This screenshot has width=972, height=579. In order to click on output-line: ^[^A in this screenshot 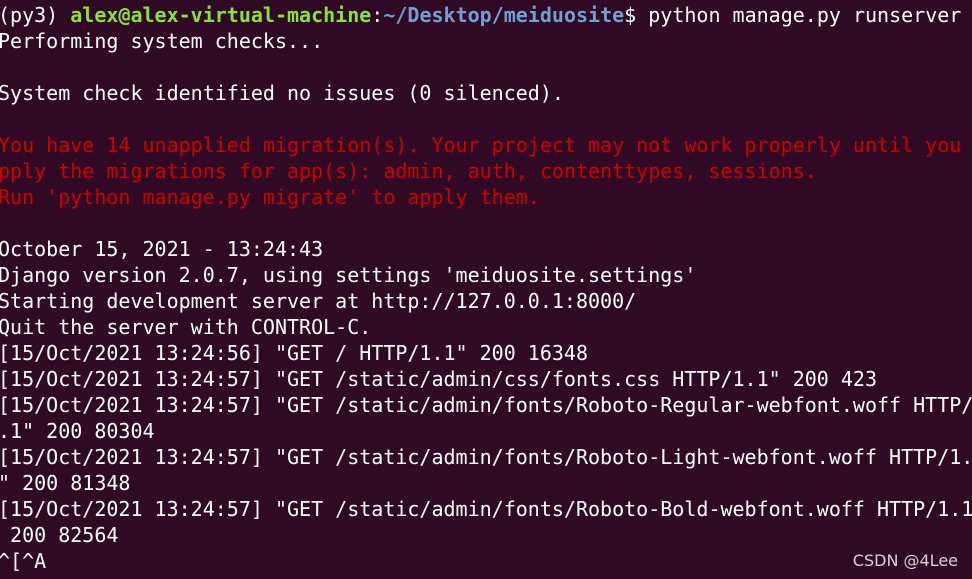, I will do `click(23, 561)`.